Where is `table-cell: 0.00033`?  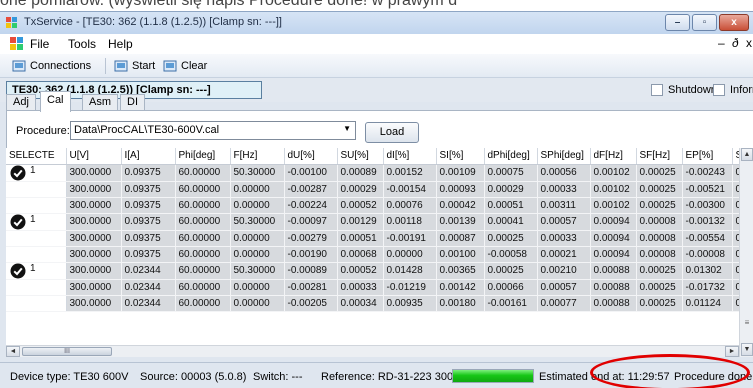 table-cell: 0.00033 is located at coordinates (360, 287).